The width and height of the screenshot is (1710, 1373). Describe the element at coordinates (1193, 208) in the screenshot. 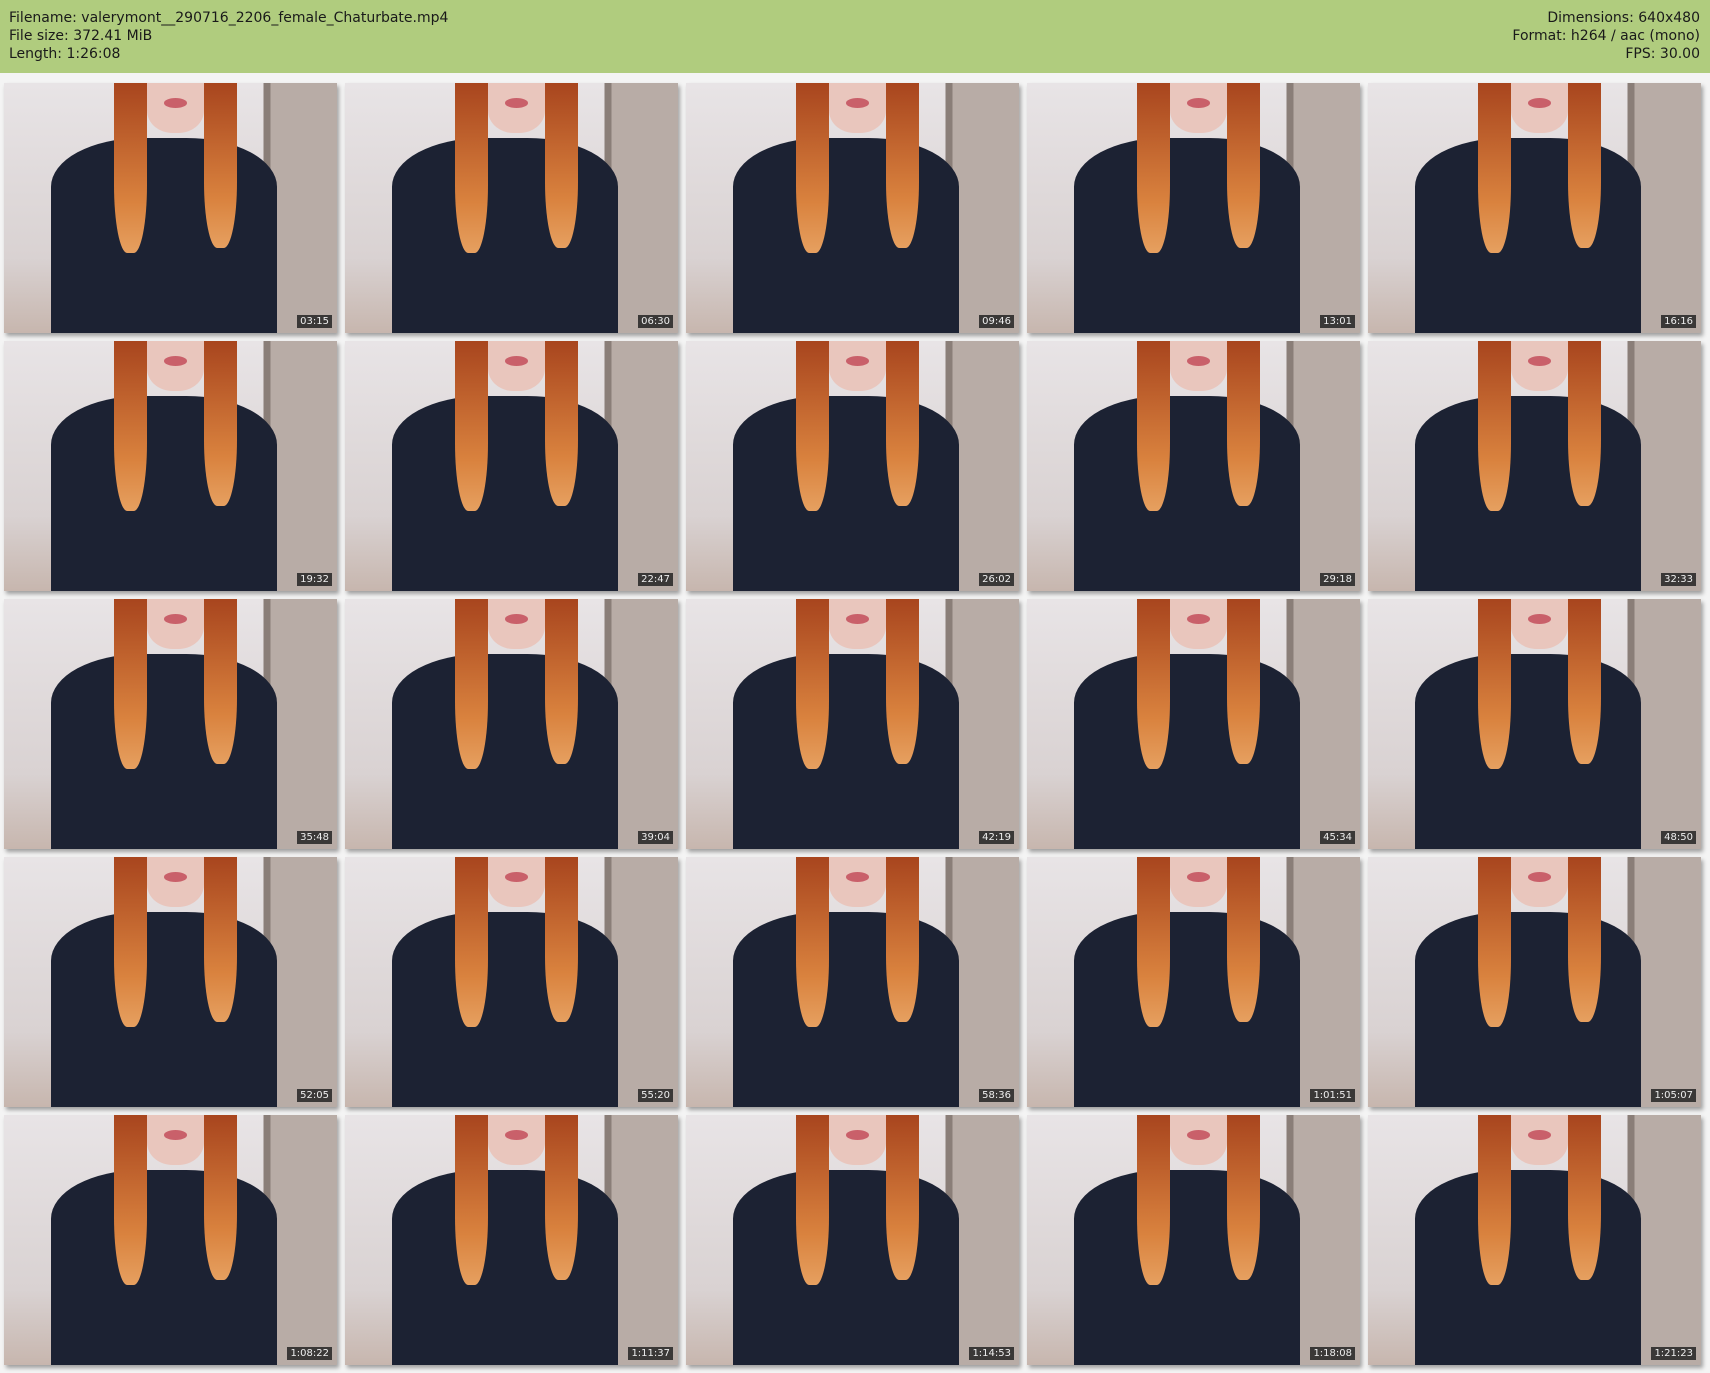

I see `video-thumbnail: 13:01` at that location.